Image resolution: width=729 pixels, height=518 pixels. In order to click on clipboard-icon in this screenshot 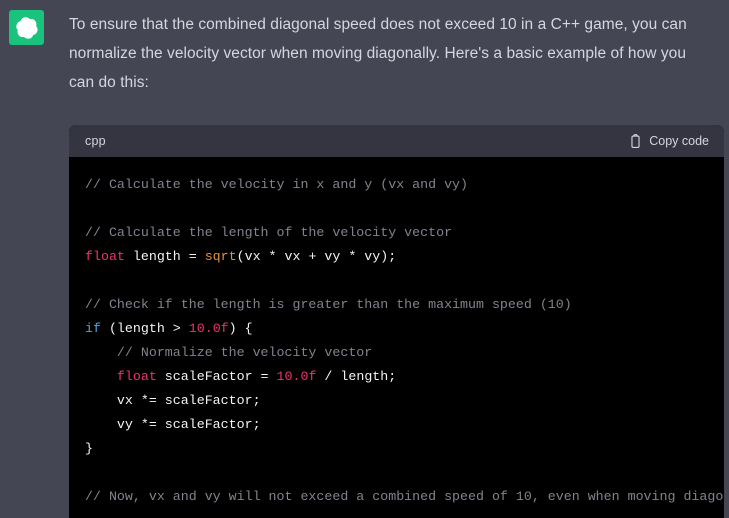, I will do `click(635, 141)`.